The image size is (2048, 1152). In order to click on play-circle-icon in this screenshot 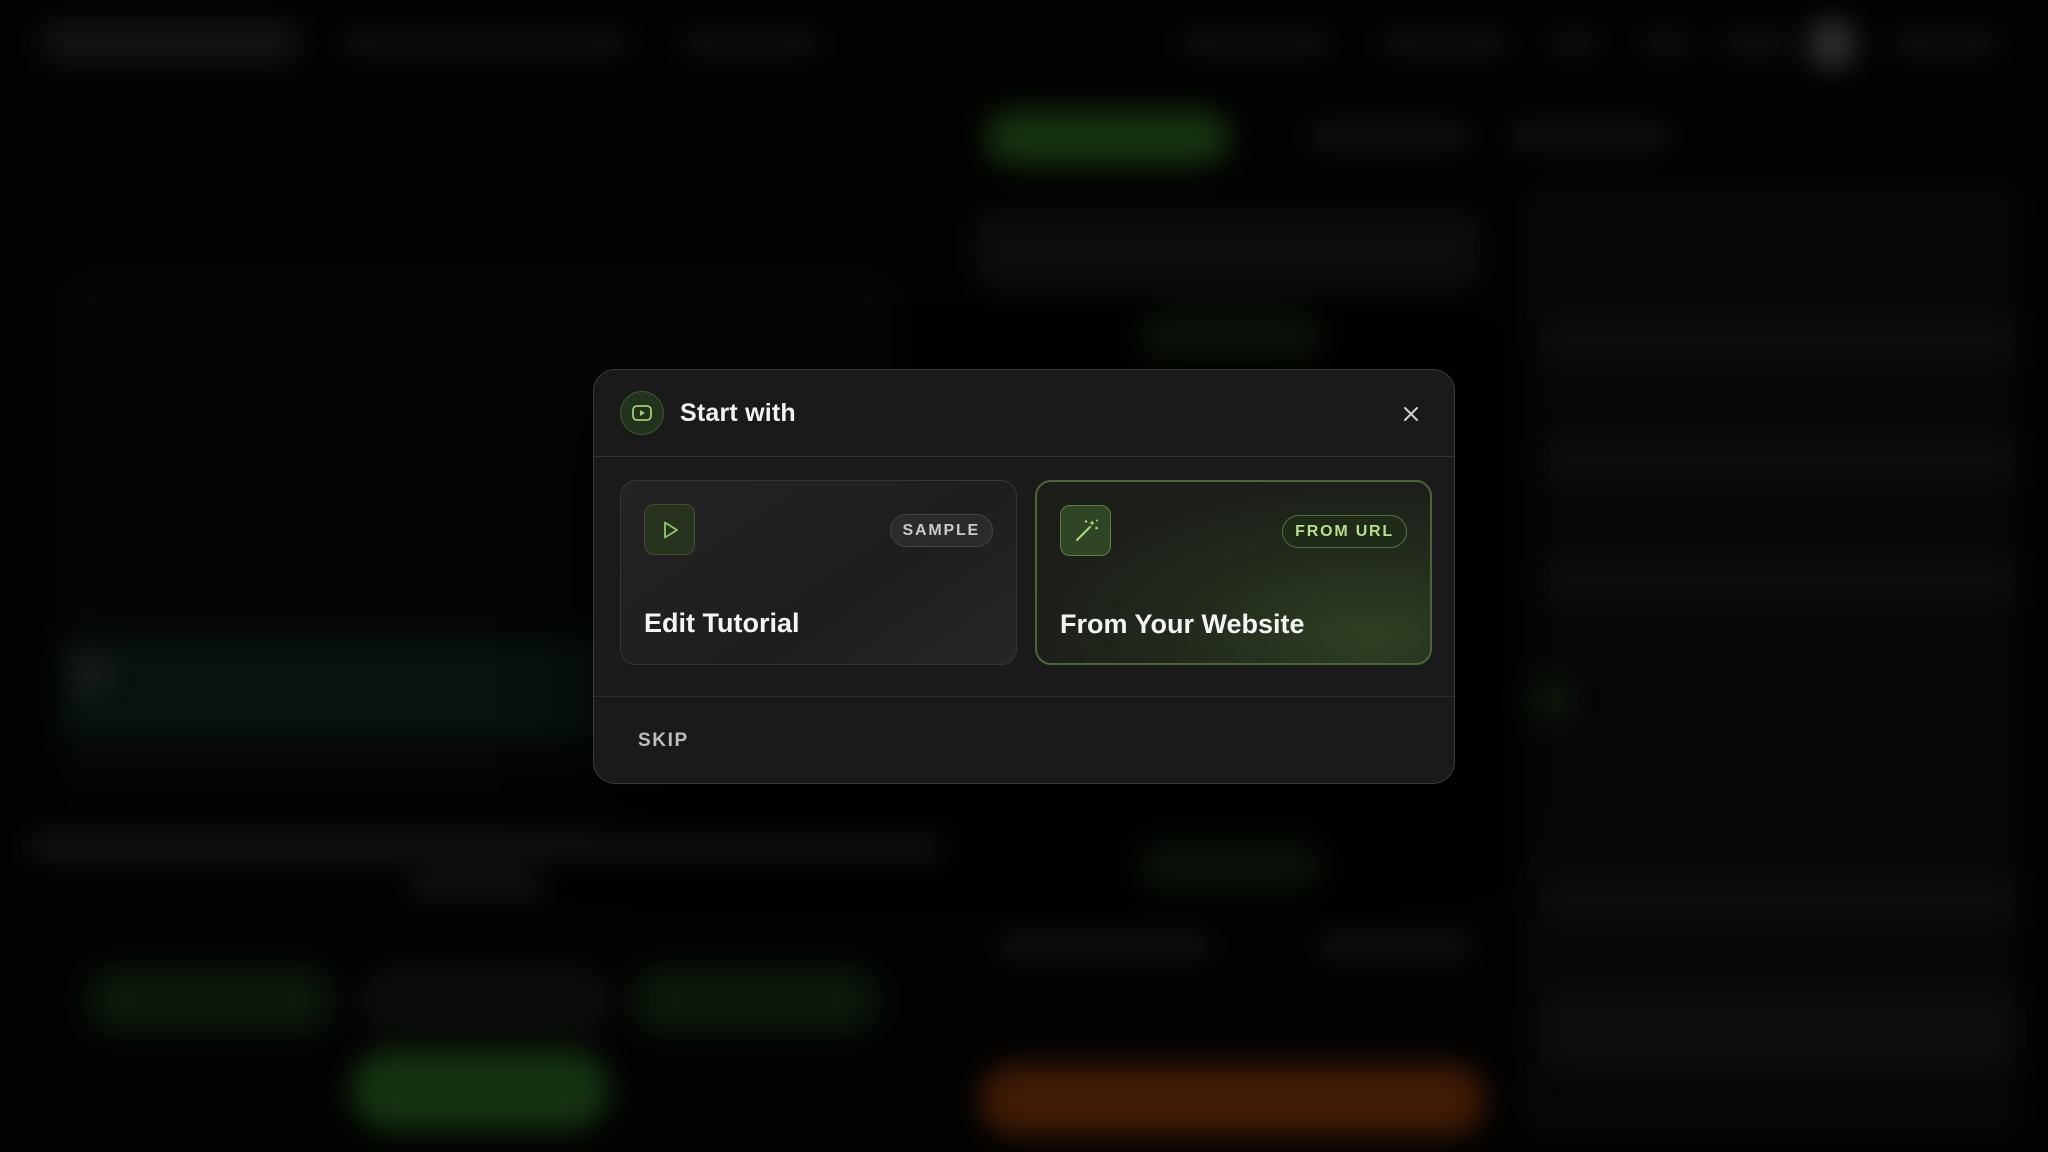, I will do `click(642, 413)`.